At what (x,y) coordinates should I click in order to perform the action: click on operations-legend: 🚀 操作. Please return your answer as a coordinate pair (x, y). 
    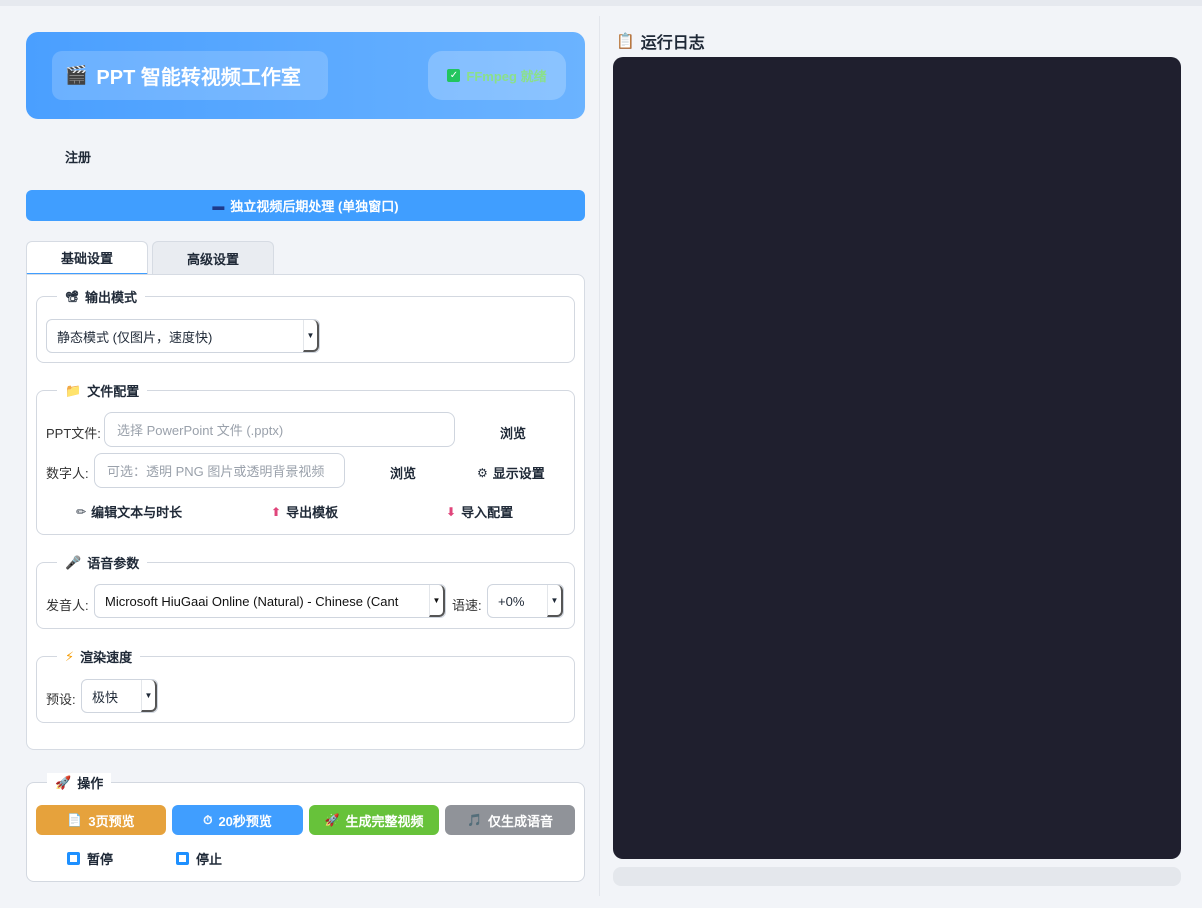
    Looking at the image, I should click on (79, 782).